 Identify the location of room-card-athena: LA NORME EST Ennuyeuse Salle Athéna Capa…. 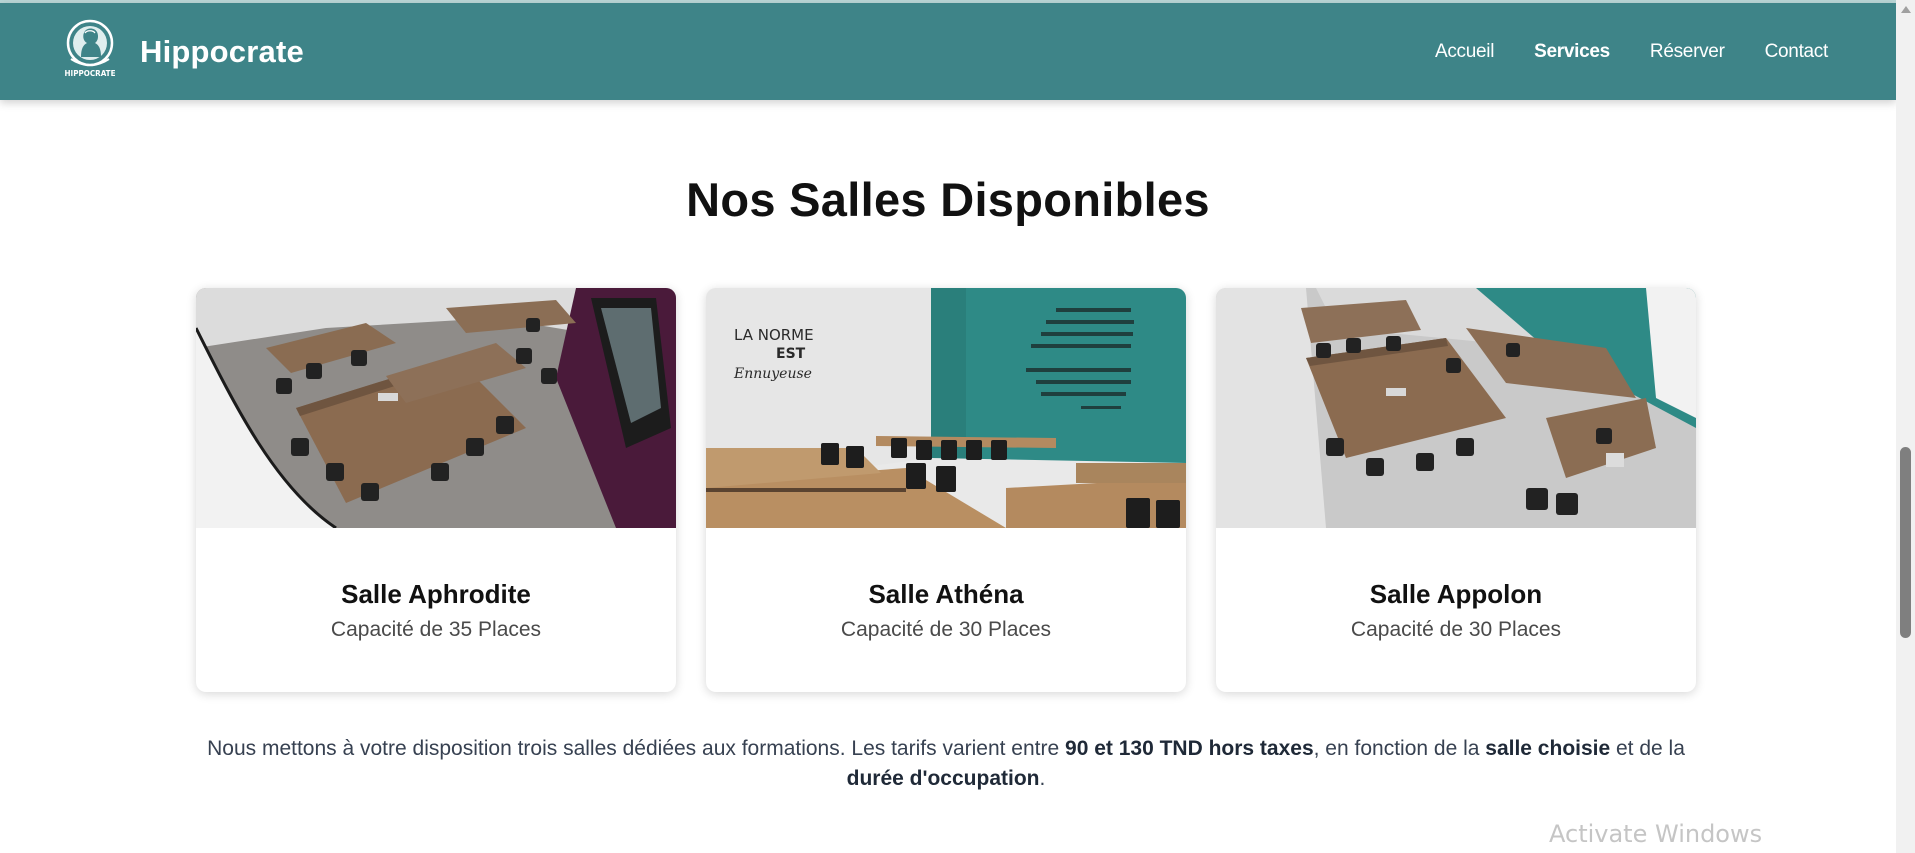
(946, 490).